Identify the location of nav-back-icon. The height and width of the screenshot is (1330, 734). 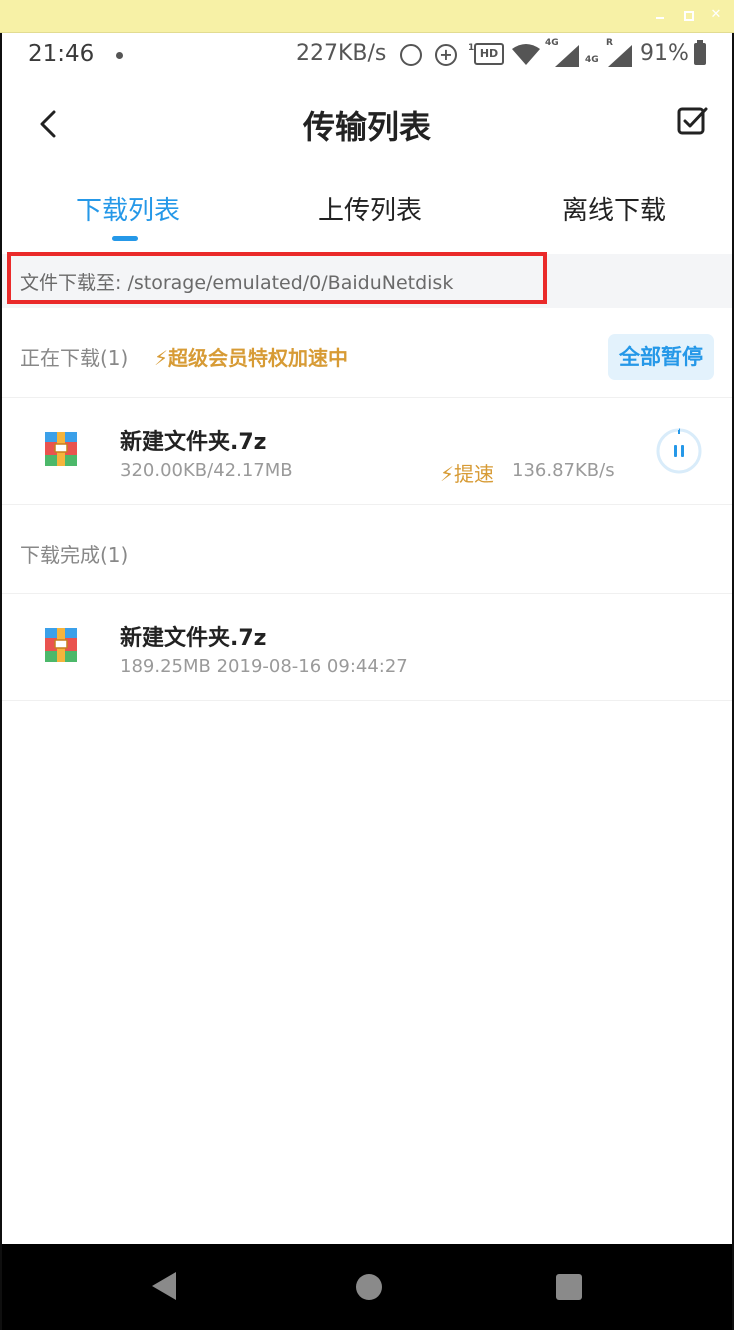
(164, 1286).